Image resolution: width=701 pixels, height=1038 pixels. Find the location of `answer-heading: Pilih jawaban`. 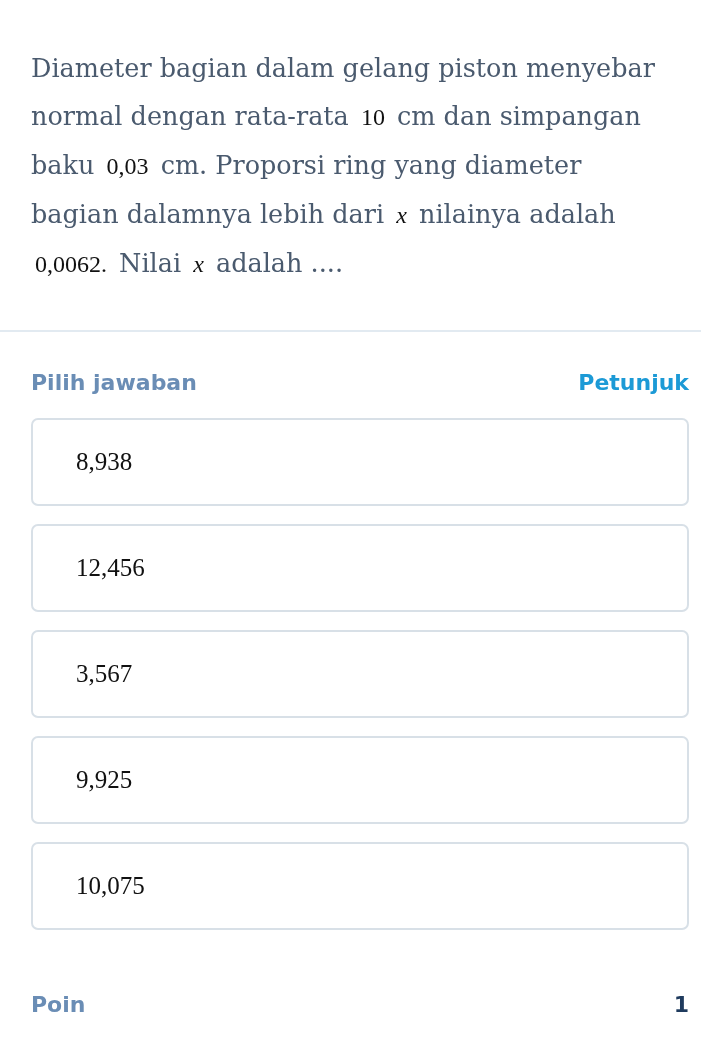

answer-heading: Pilih jawaban is located at coordinates (114, 382).